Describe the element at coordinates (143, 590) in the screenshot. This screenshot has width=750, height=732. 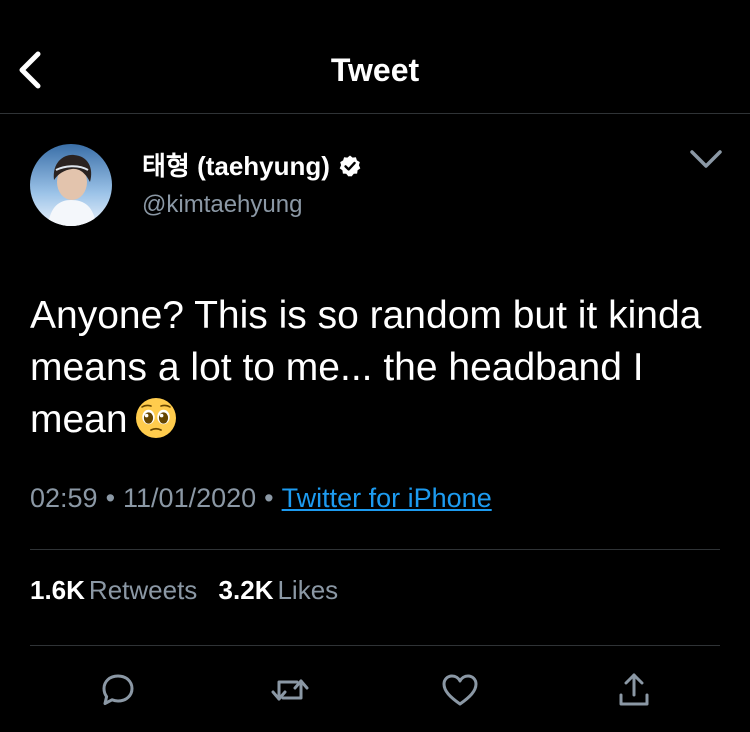
I see `retweets-label: Retweets` at that location.